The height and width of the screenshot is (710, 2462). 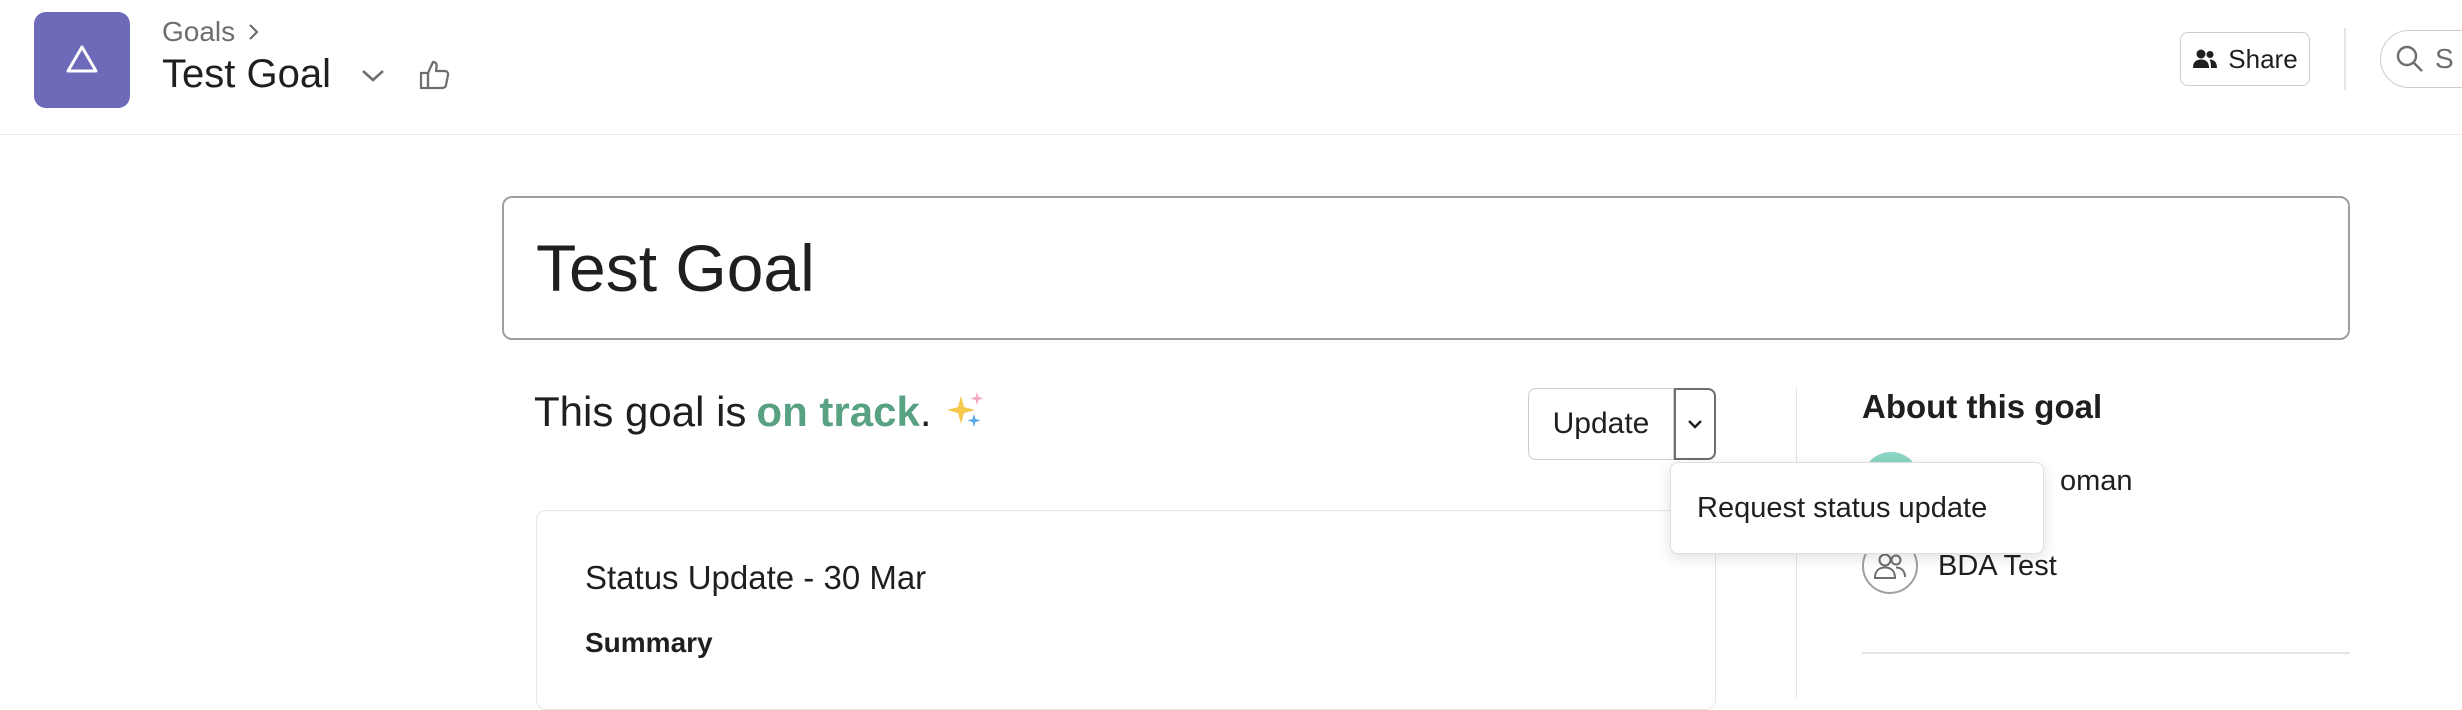 I want to click on status-update-card: Status Update - 30 Mar Summary, so click(x=1126, y=610).